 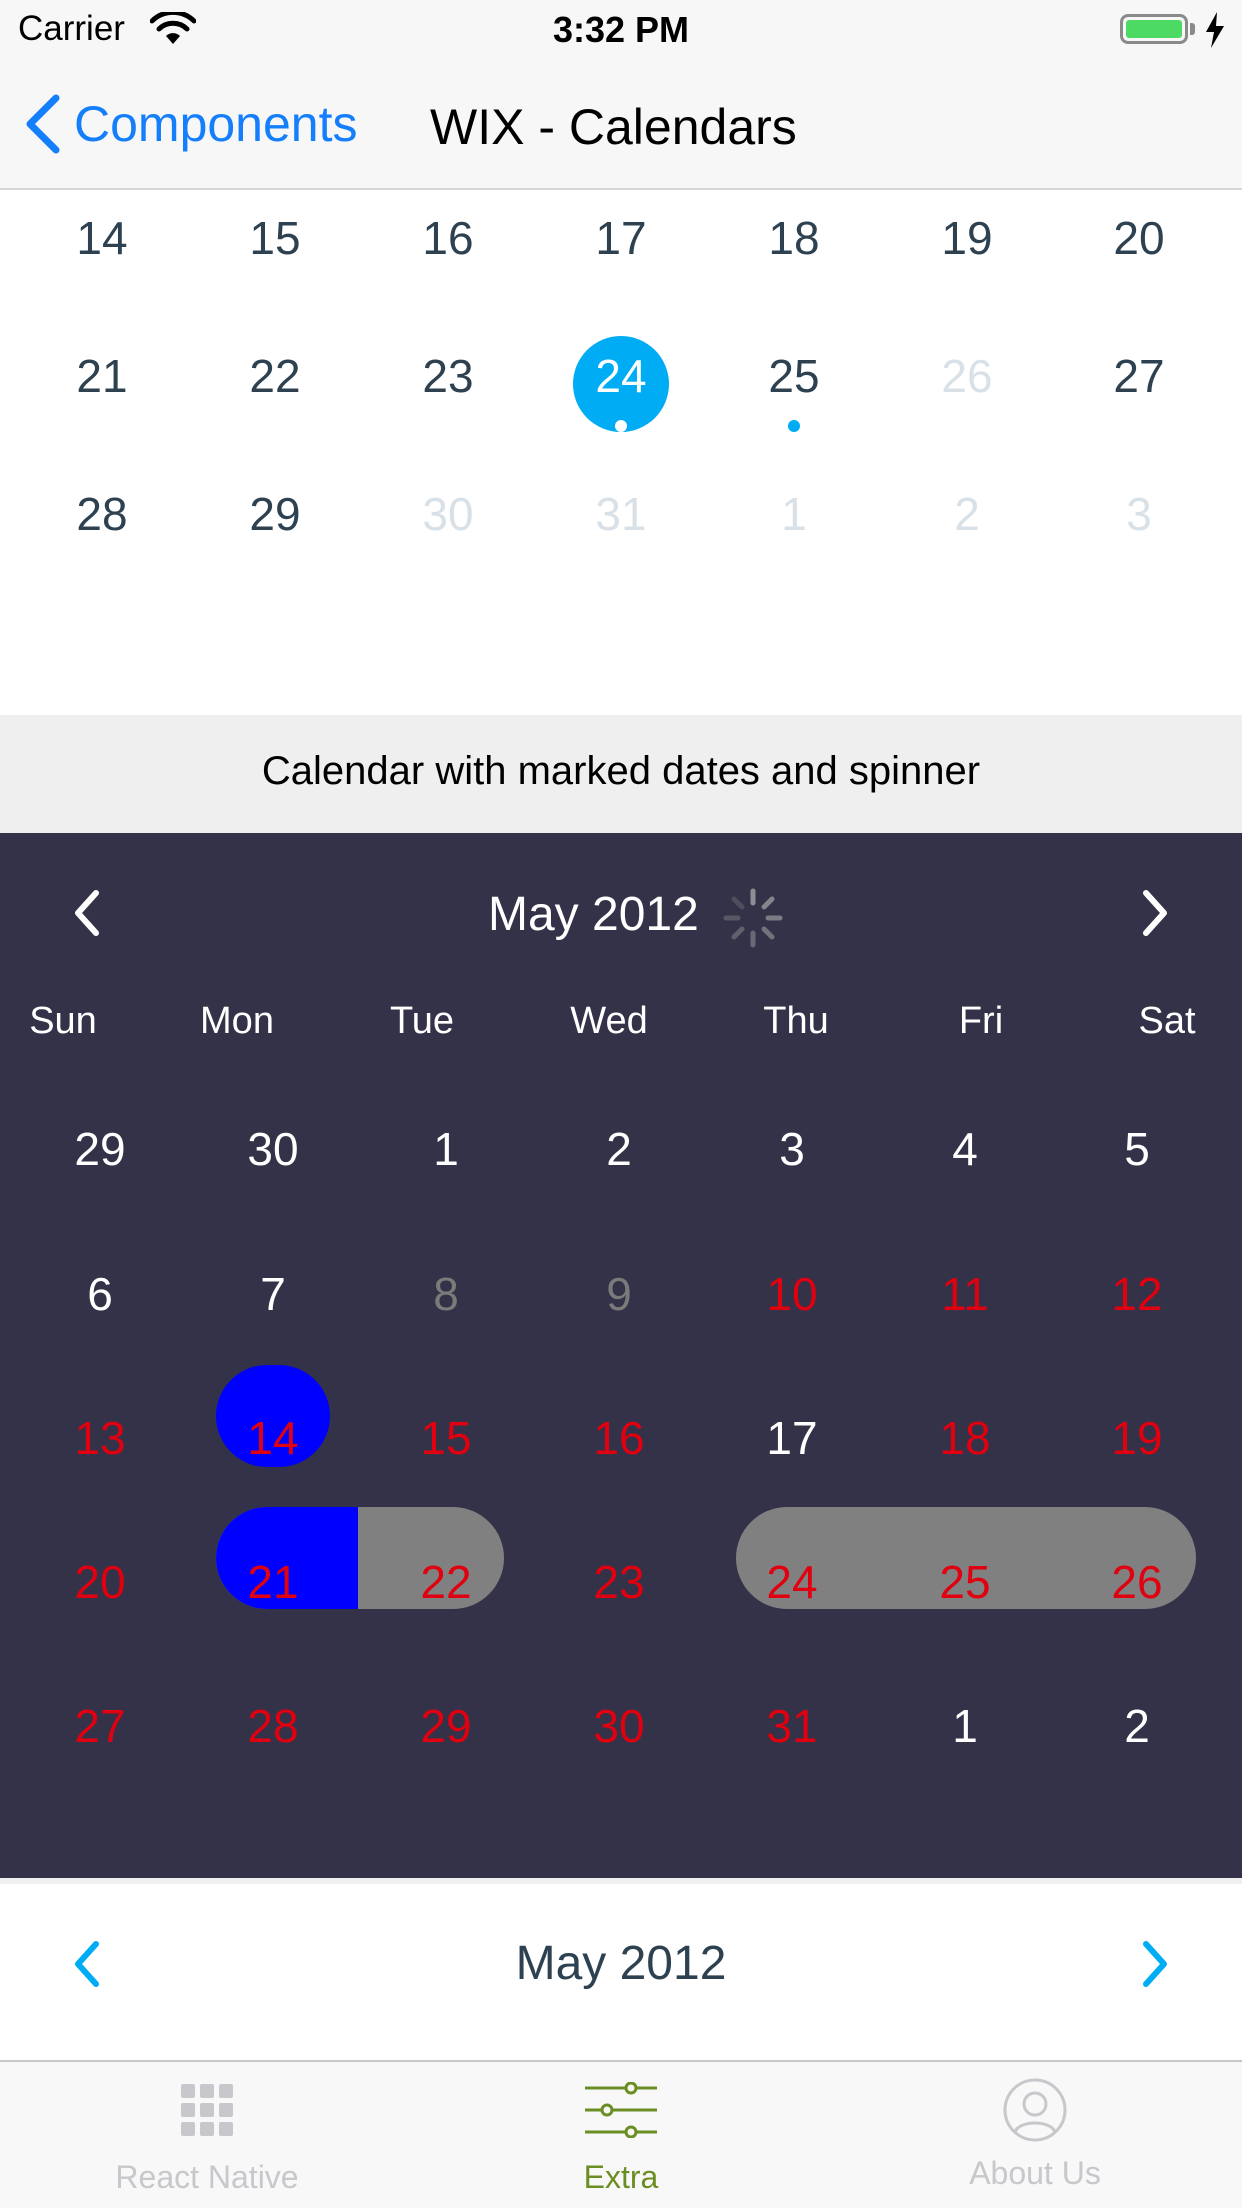 What do you see at coordinates (207, 2177) in the screenshot?
I see `tab-label: React Native` at bounding box center [207, 2177].